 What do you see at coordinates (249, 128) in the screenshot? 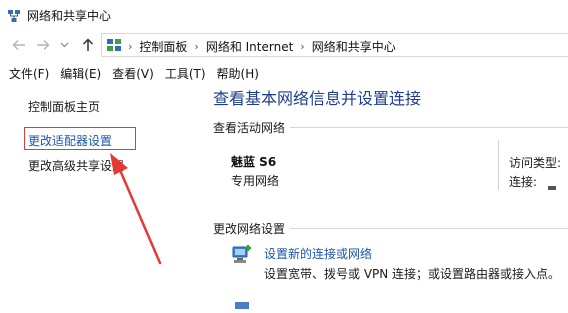
I see `active-networks-heading: 查看活动网络` at bounding box center [249, 128].